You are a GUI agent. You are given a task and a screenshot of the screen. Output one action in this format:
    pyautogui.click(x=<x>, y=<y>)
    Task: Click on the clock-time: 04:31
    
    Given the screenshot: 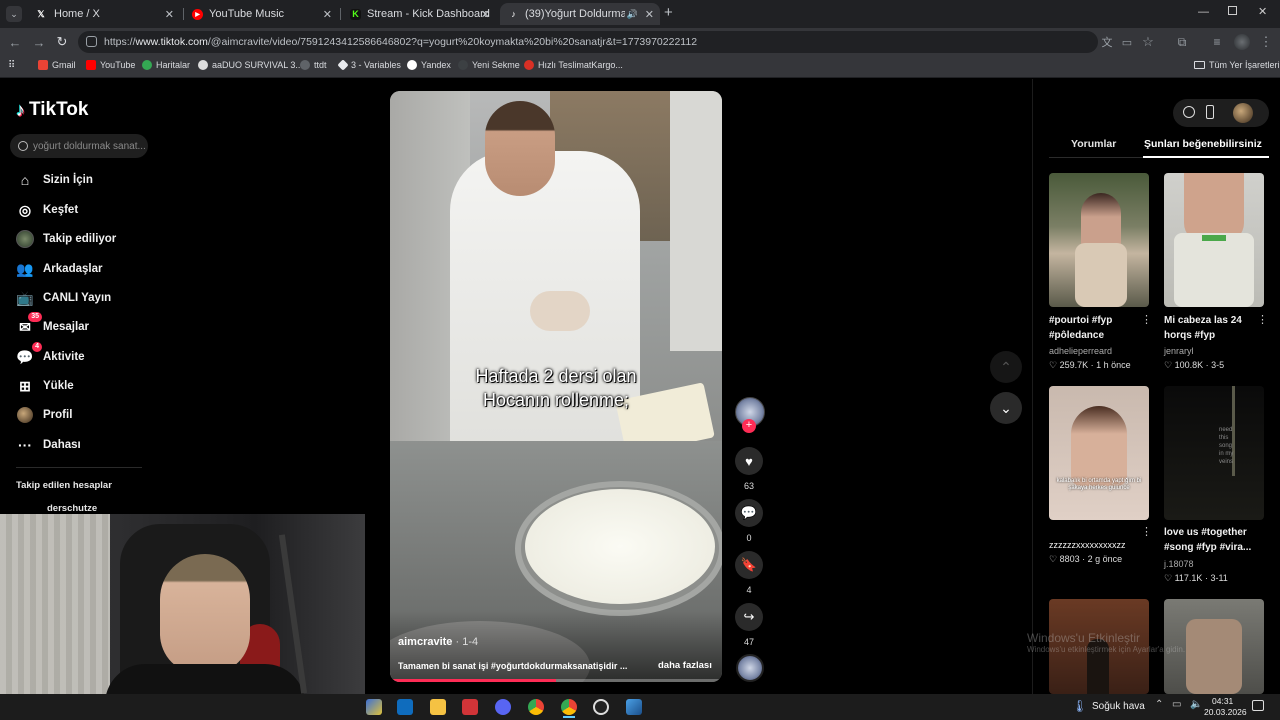 What is the action you would take?
    pyautogui.click(x=1222, y=701)
    